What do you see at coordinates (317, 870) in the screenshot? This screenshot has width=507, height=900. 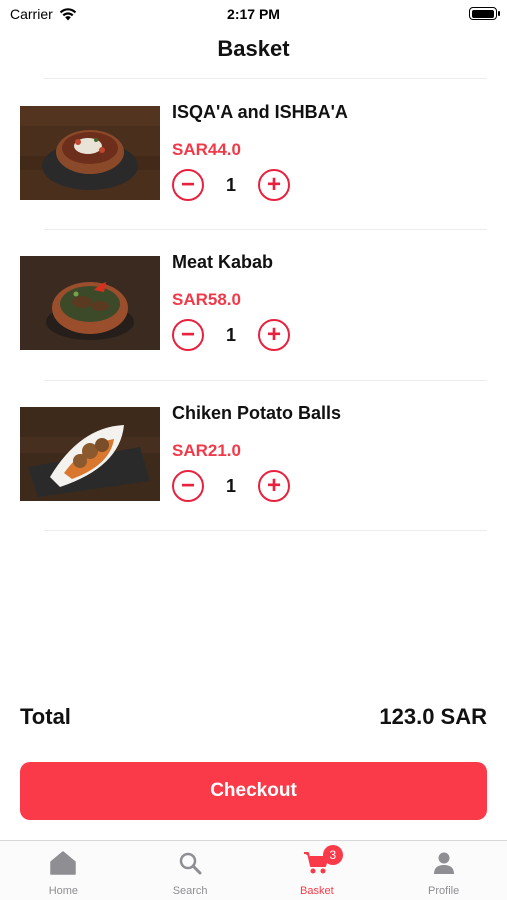 I see `tab-basket: 3 Basket` at bounding box center [317, 870].